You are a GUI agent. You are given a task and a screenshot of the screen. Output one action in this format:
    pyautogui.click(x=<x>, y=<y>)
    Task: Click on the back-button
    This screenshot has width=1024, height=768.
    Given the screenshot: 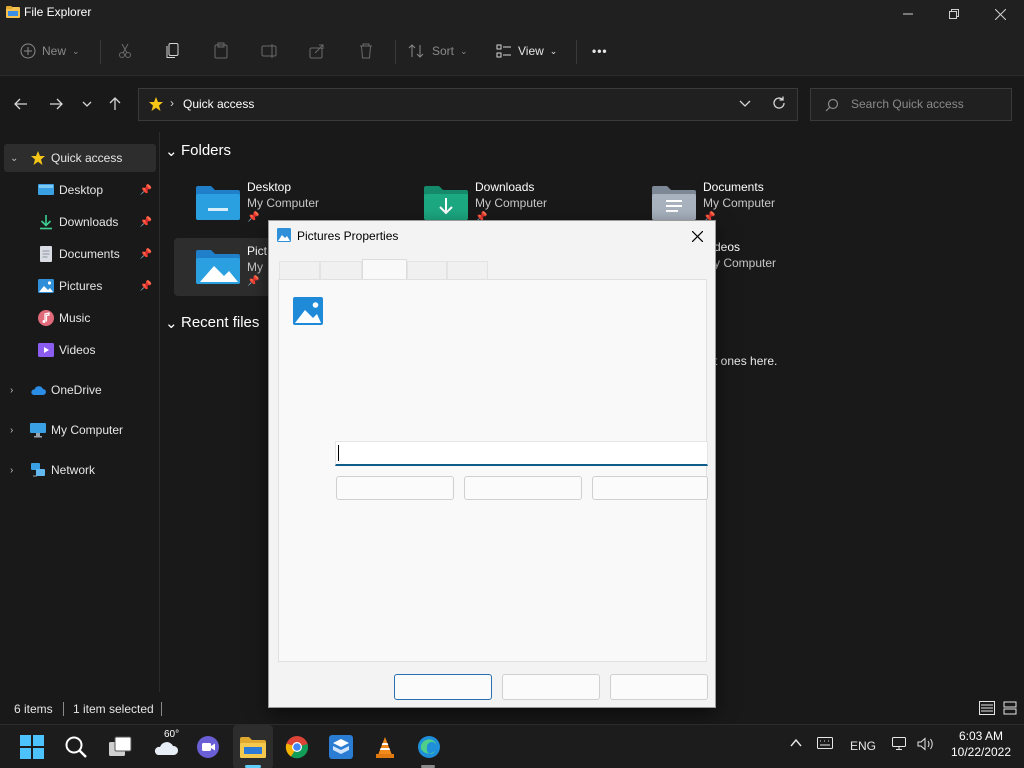 What is the action you would take?
    pyautogui.click(x=21, y=104)
    